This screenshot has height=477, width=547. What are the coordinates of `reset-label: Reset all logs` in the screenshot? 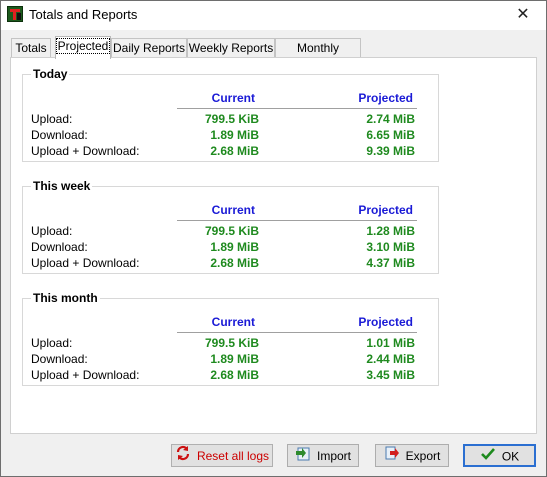 It's located at (233, 456).